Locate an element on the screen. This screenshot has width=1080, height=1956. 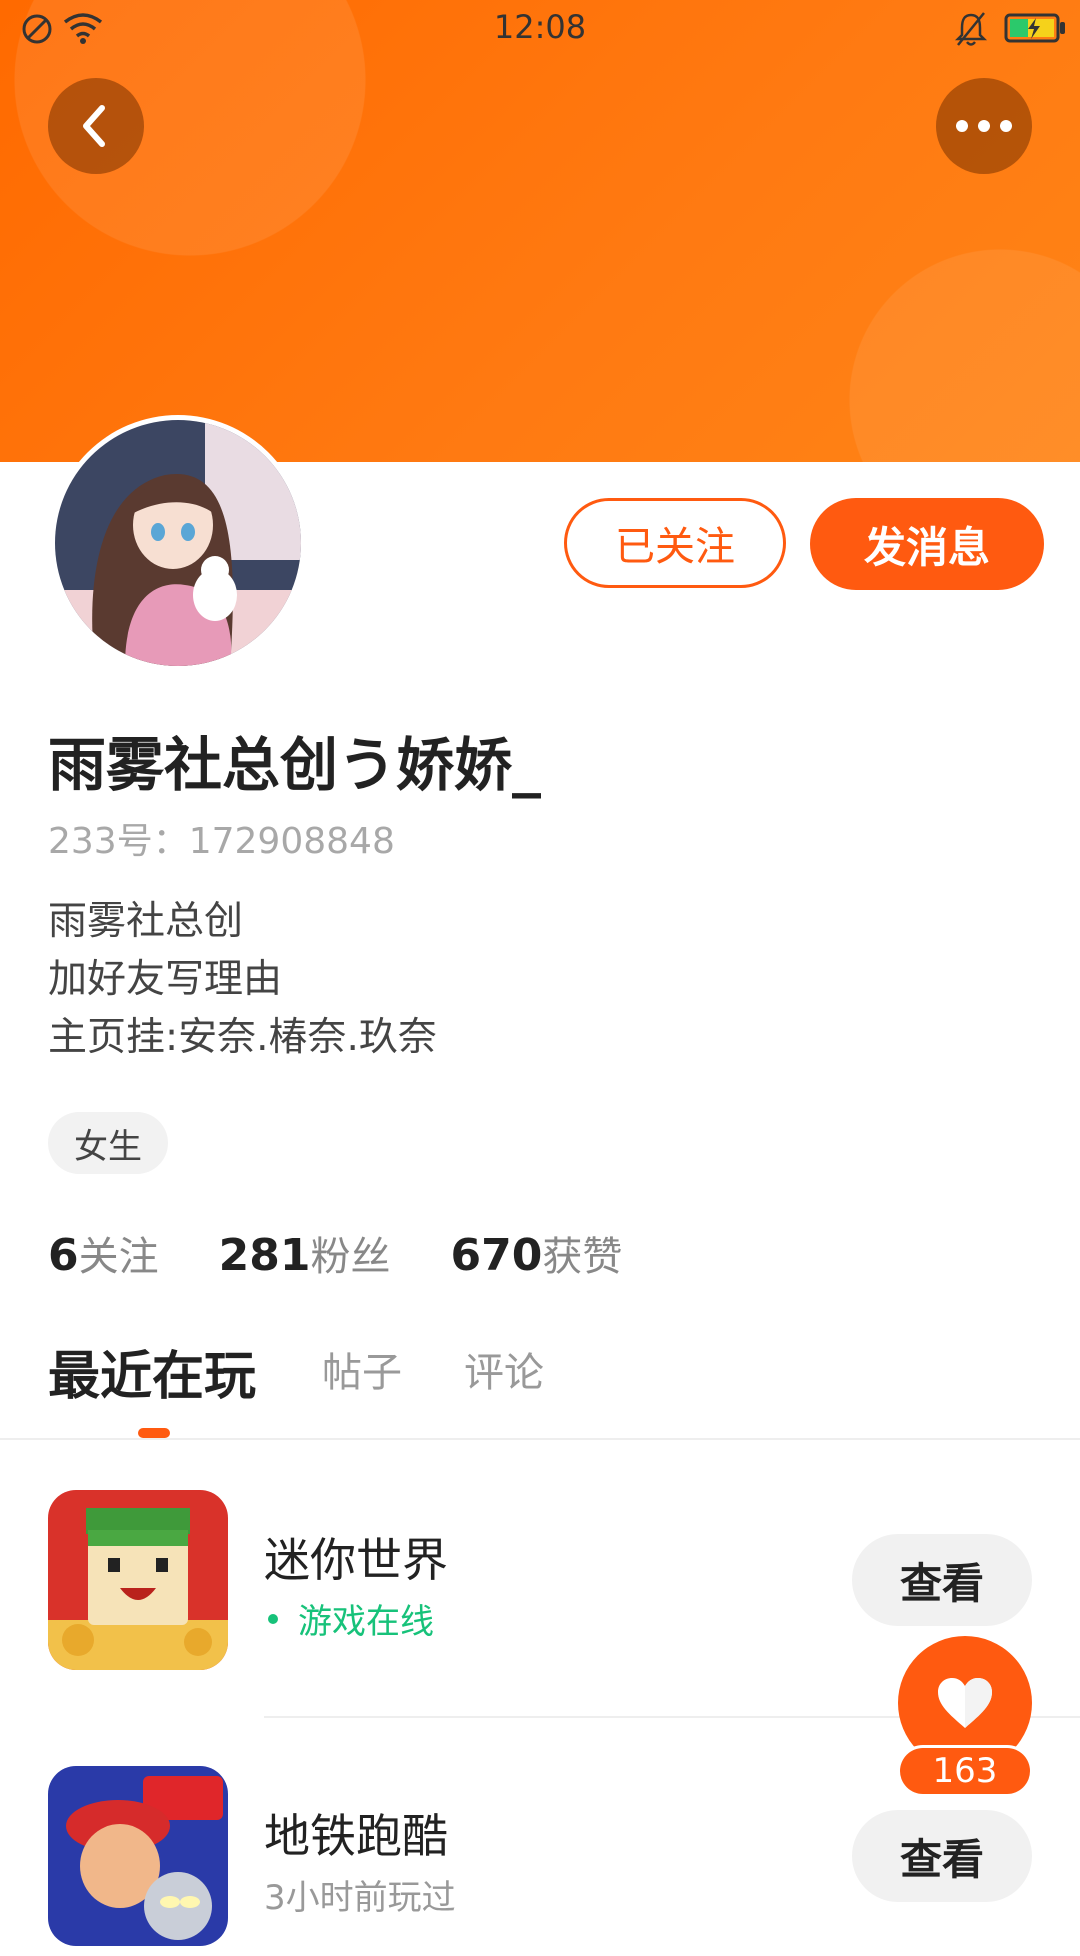
user-avatar is located at coordinates (178, 543).